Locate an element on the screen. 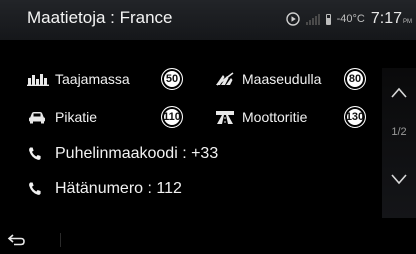 This screenshot has height=254, width=416. speed-limit-sign: 130 is located at coordinates (355, 117).